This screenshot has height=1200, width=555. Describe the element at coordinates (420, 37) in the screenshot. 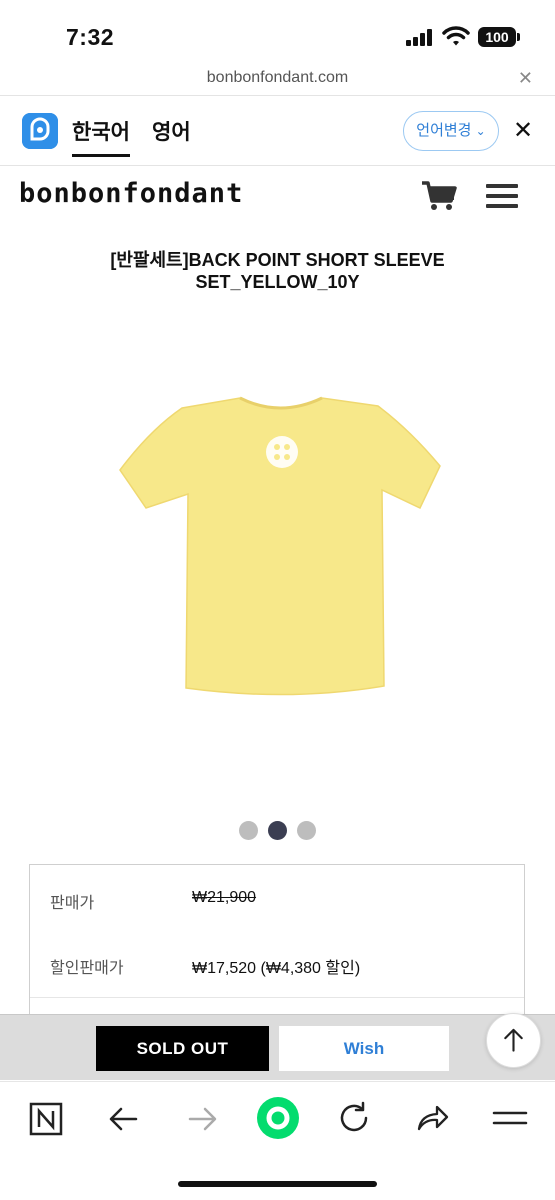

I see `signal-icon` at that location.